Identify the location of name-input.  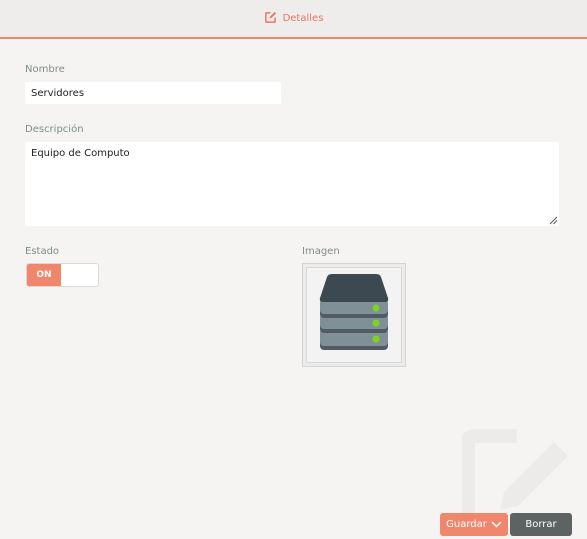
(153, 93).